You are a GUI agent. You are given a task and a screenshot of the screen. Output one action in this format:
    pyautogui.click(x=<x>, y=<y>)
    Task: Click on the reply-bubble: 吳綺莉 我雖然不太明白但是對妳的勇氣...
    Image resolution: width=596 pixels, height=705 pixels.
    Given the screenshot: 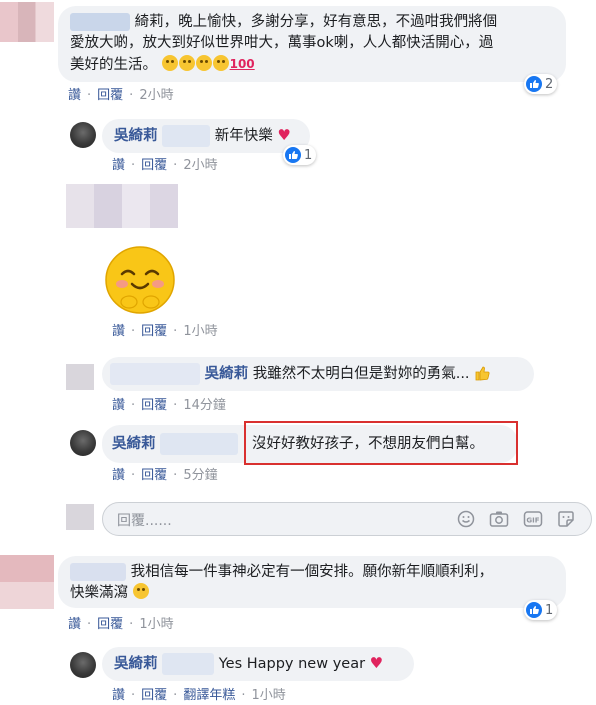 What is the action you would take?
    pyautogui.click(x=318, y=374)
    